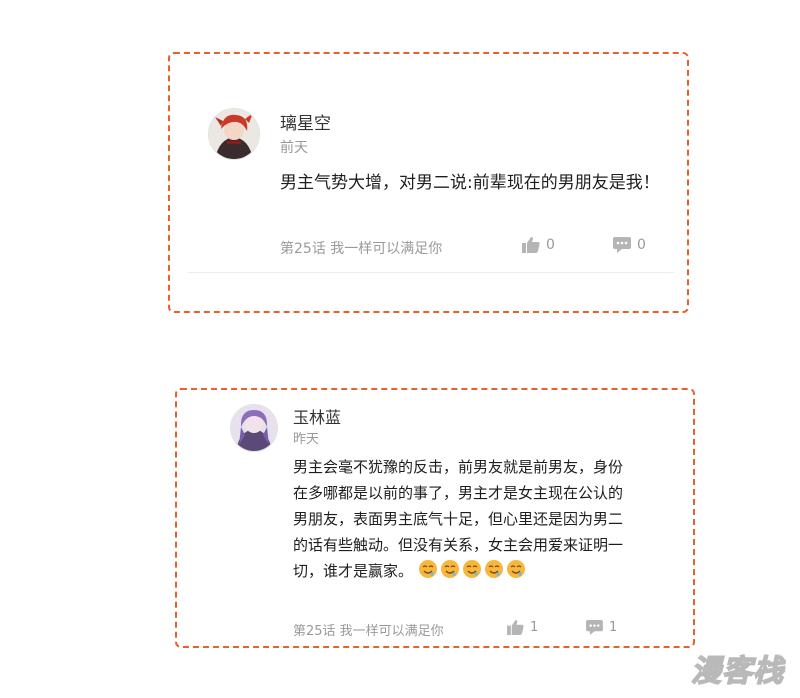  Describe the element at coordinates (737, 671) in the screenshot. I see `site-watermark-logo: 漫客栈` at that location.